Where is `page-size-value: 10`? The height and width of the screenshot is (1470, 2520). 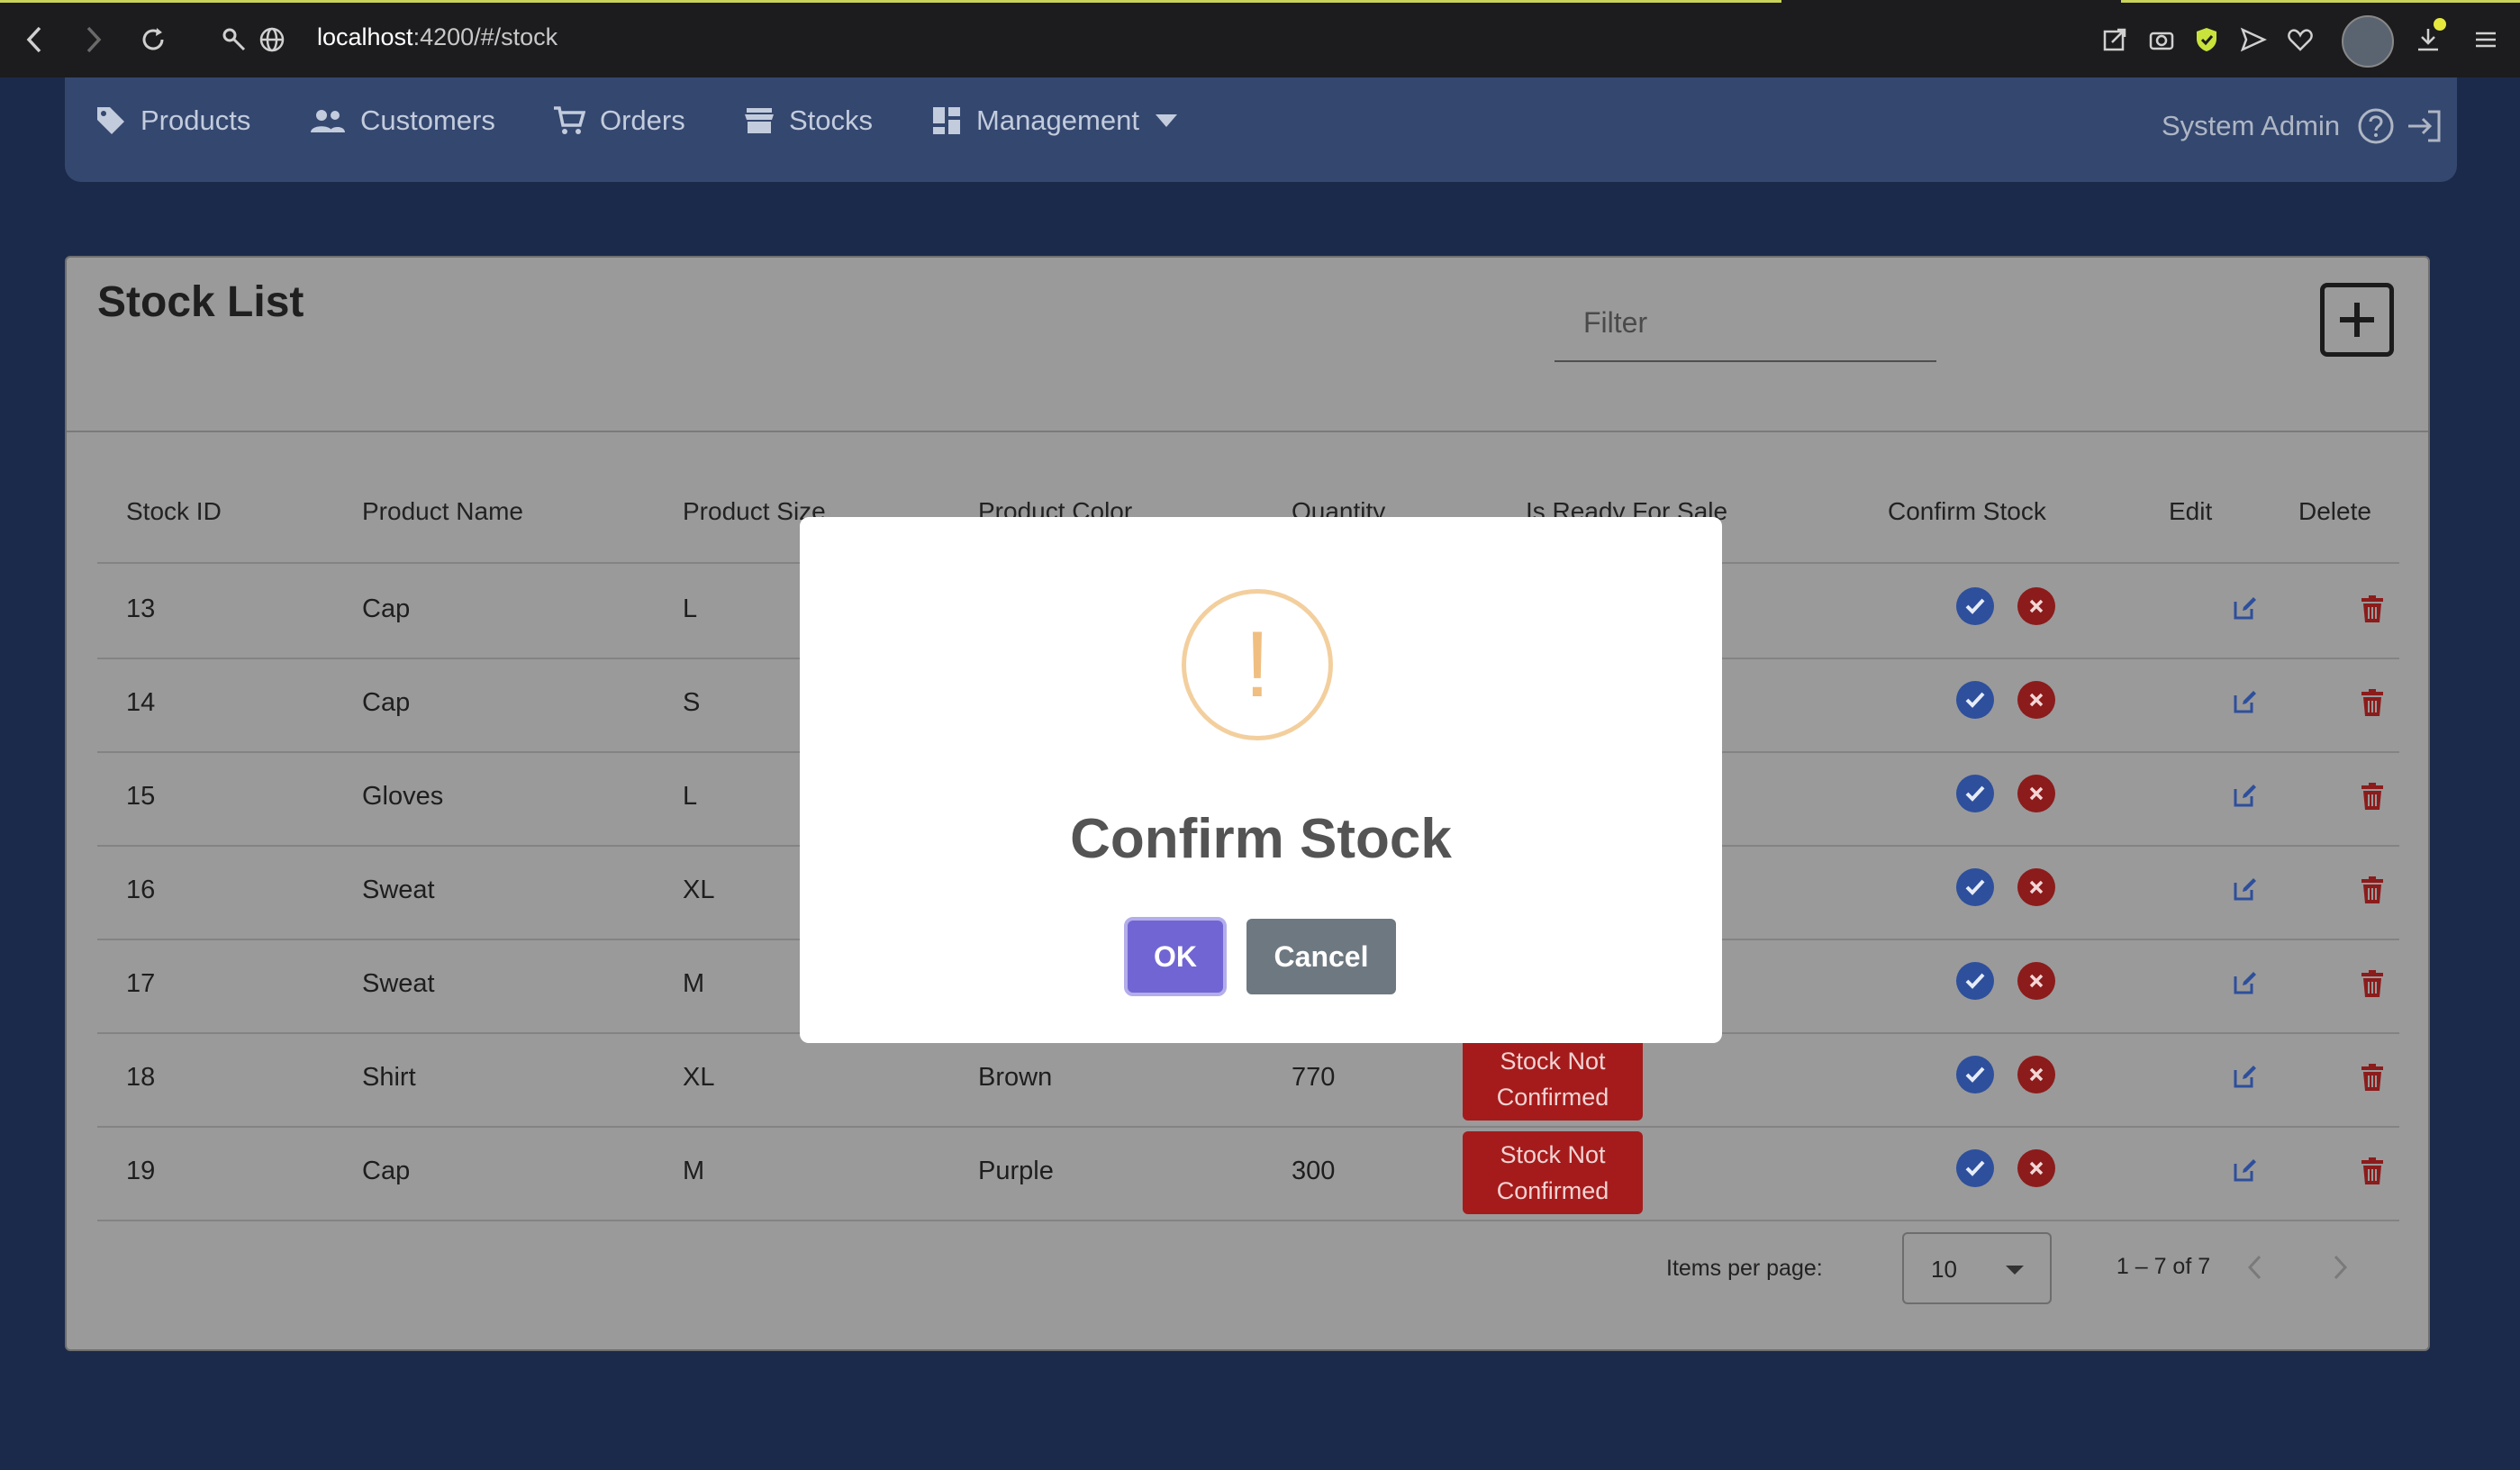
page-size-value: 10 is located at coordinates (1944, 1269).